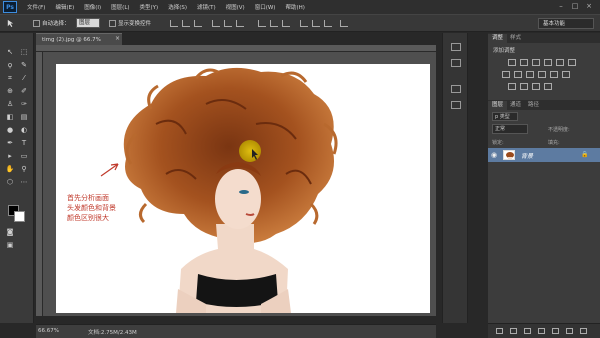 The image size is (600, 338). I want to click on link-layers-icon, so click(499, 331).